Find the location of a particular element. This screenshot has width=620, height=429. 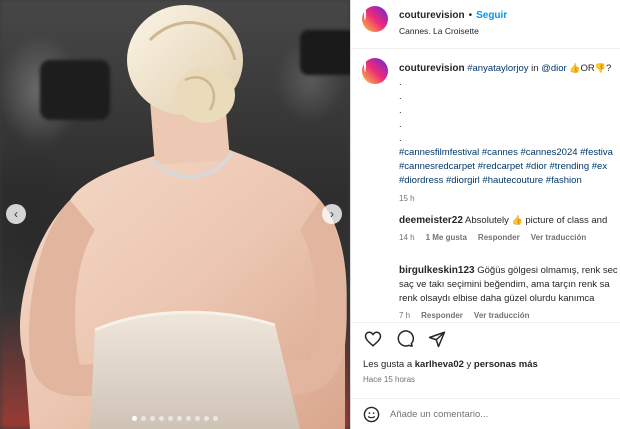

caption-text: ? is located at coordinates (609, 68).